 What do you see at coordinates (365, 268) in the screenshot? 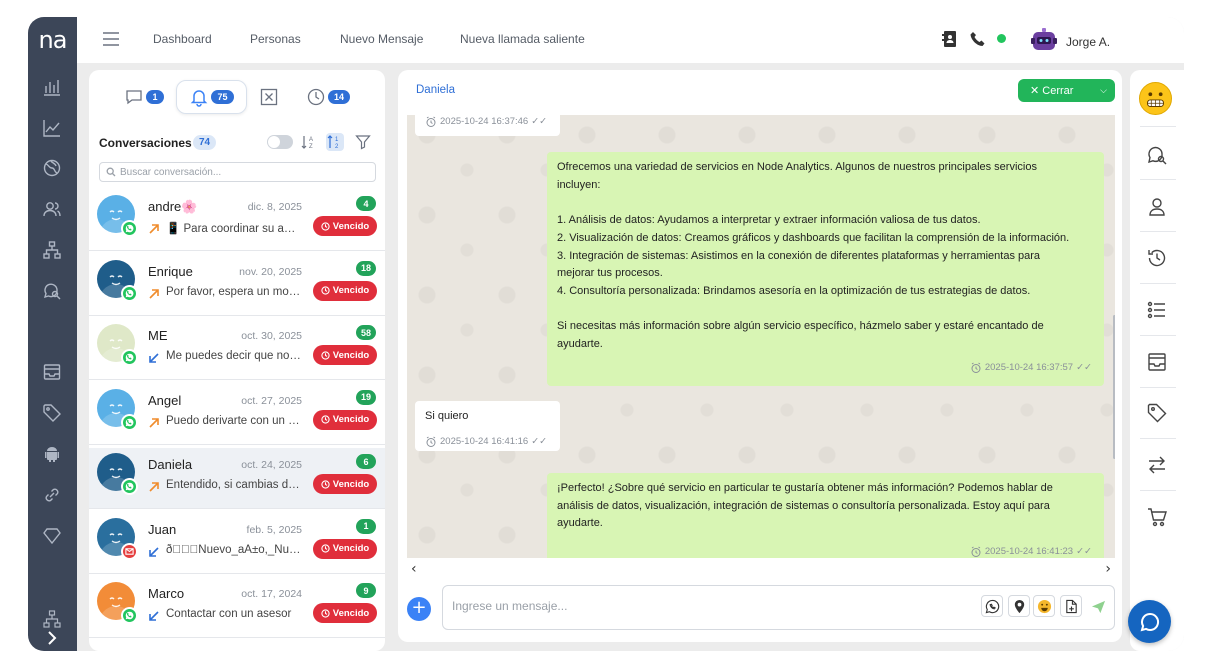
I see `unread-count-badge: 18` at bounding box center [365, 268].